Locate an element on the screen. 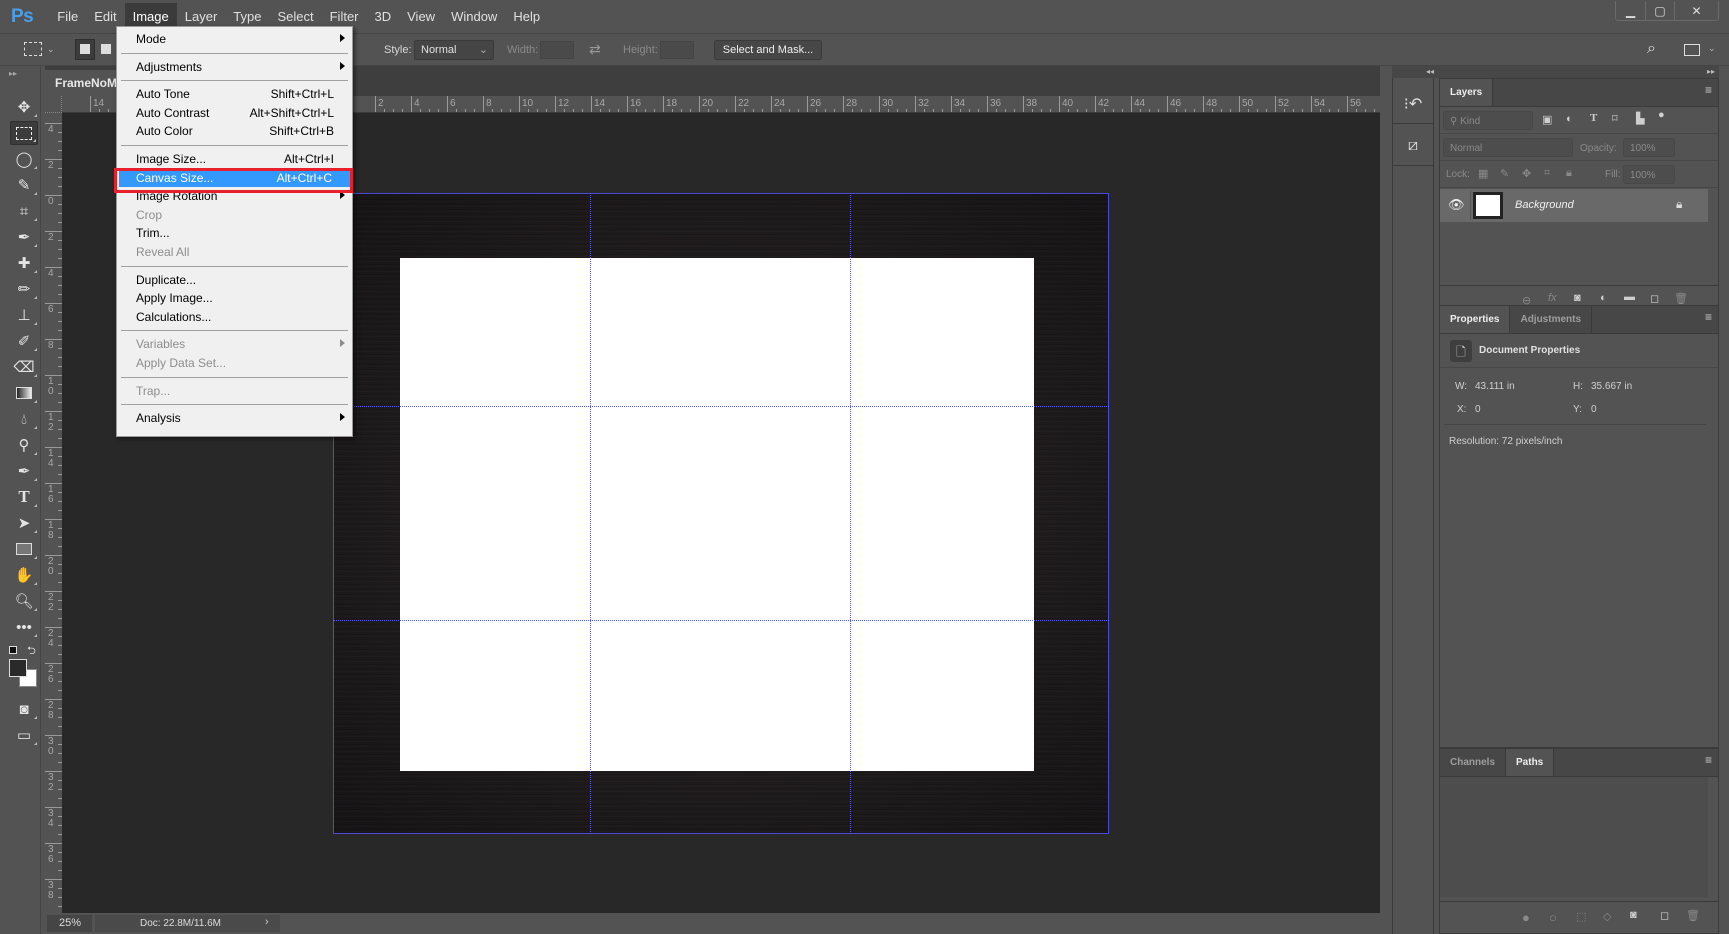 The height and width of the screenshot is (934, 1729). menu-view: View is located at coordinates (421, 16).